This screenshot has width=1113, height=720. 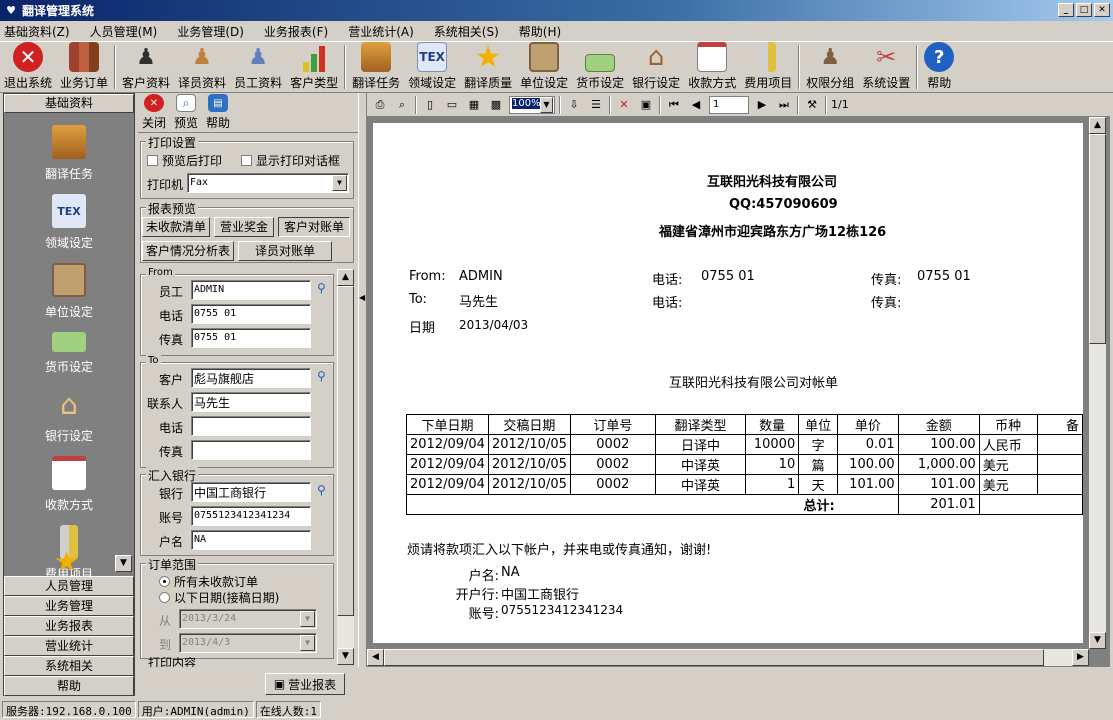 I want to click on nav-scroll-down-button: ▼, so click(x=123, y=563).